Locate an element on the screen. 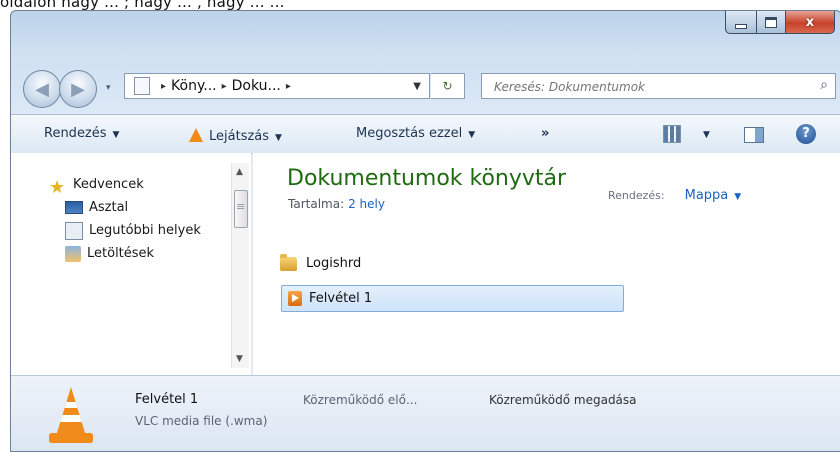 The image size is (840, 452). nav-item-desktop: Asztal is located at coordinates (126, 207).